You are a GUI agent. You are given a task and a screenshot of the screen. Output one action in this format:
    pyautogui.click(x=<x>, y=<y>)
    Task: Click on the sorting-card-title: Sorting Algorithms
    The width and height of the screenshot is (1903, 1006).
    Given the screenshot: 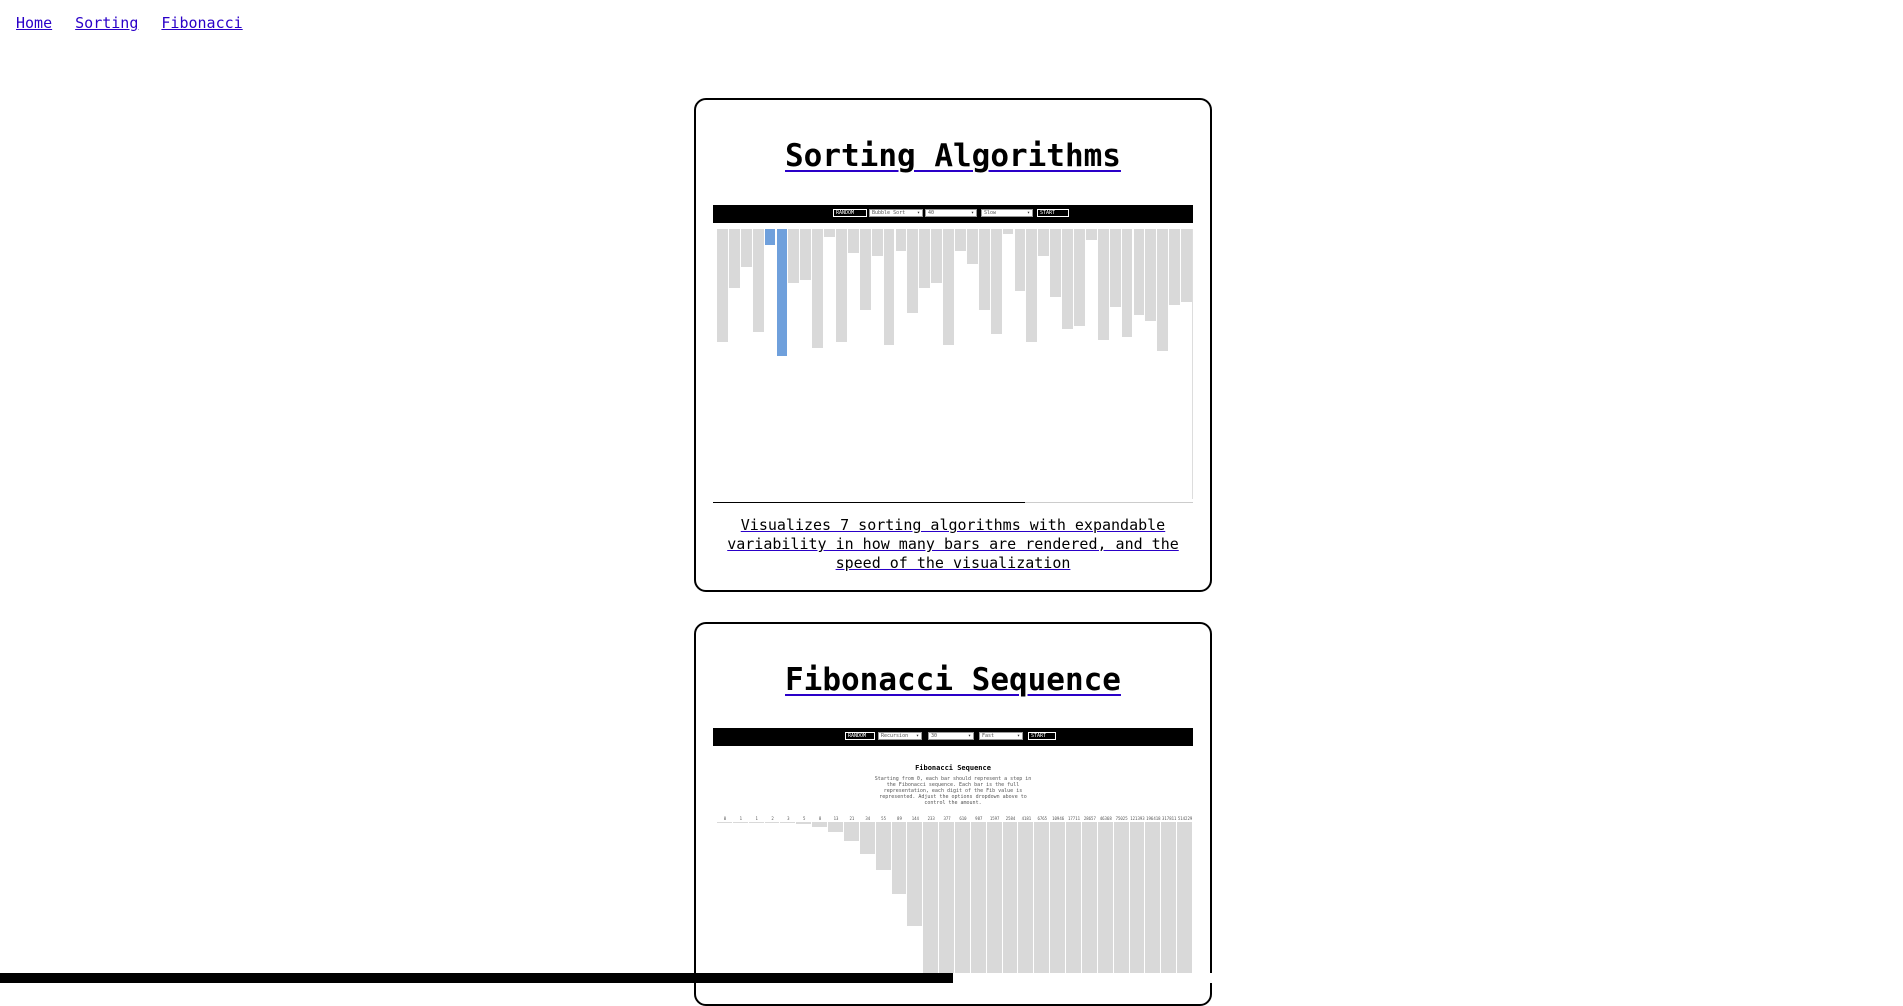 What is the action you would take?
    pyautogui.click(x=953, y=156)
    